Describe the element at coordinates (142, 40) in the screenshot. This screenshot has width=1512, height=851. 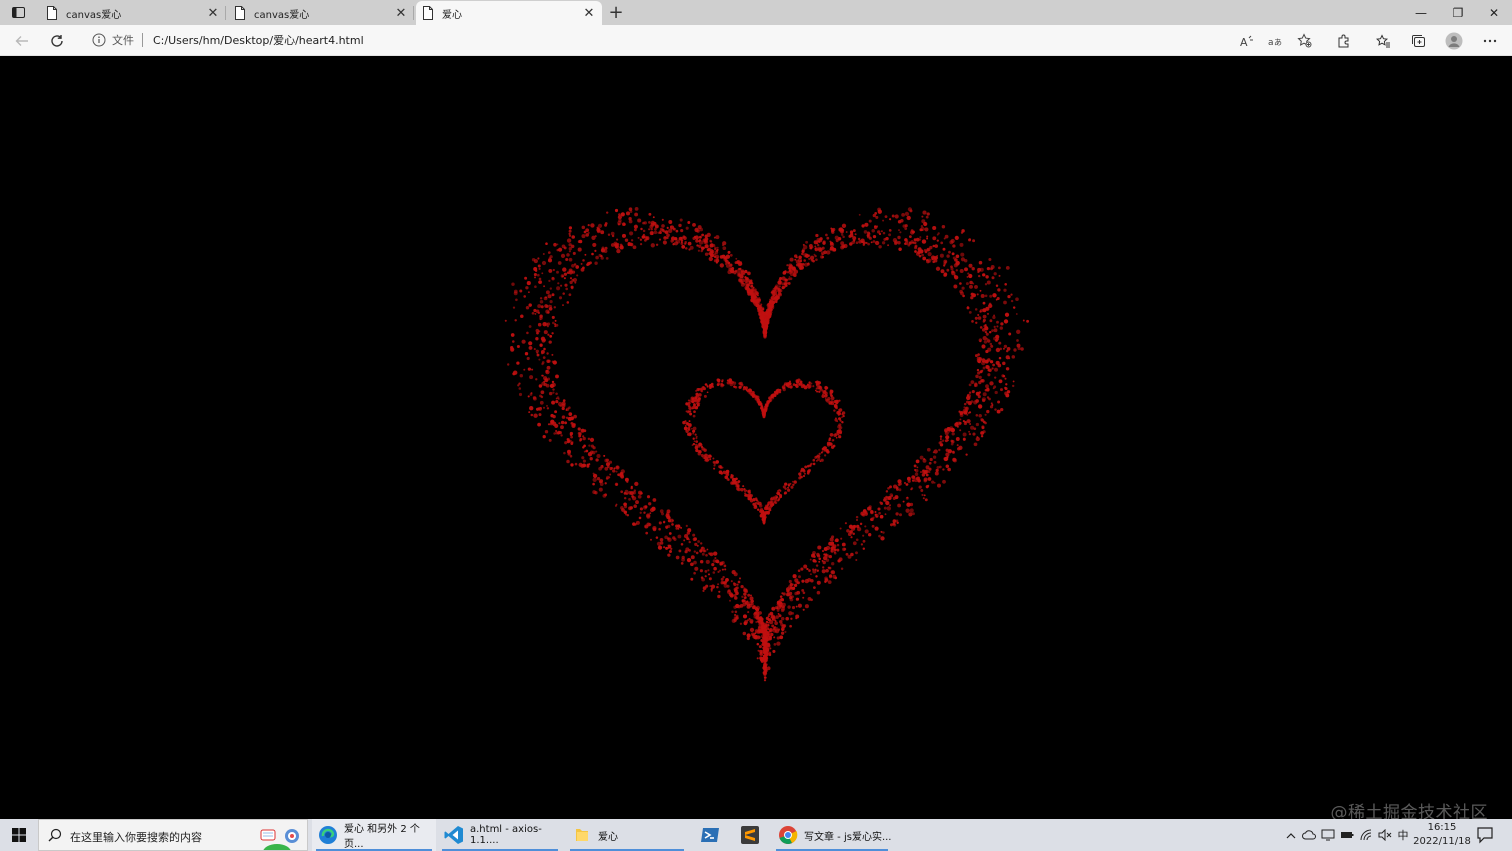
I see `address-divider` at that location.